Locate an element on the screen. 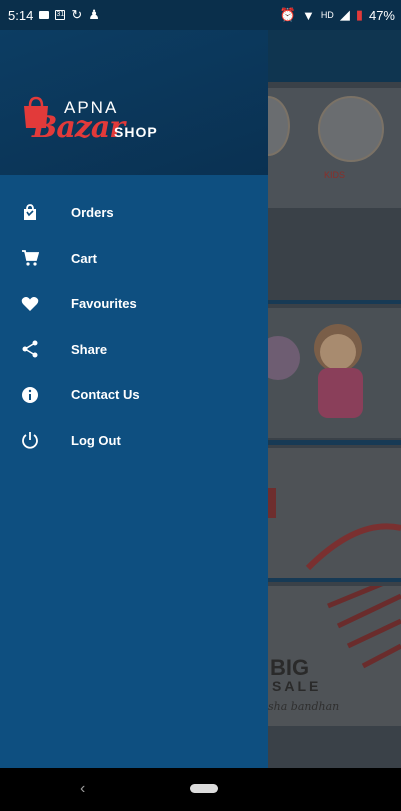  menu-item-orders: Orders is located at coordinates (134, 213).